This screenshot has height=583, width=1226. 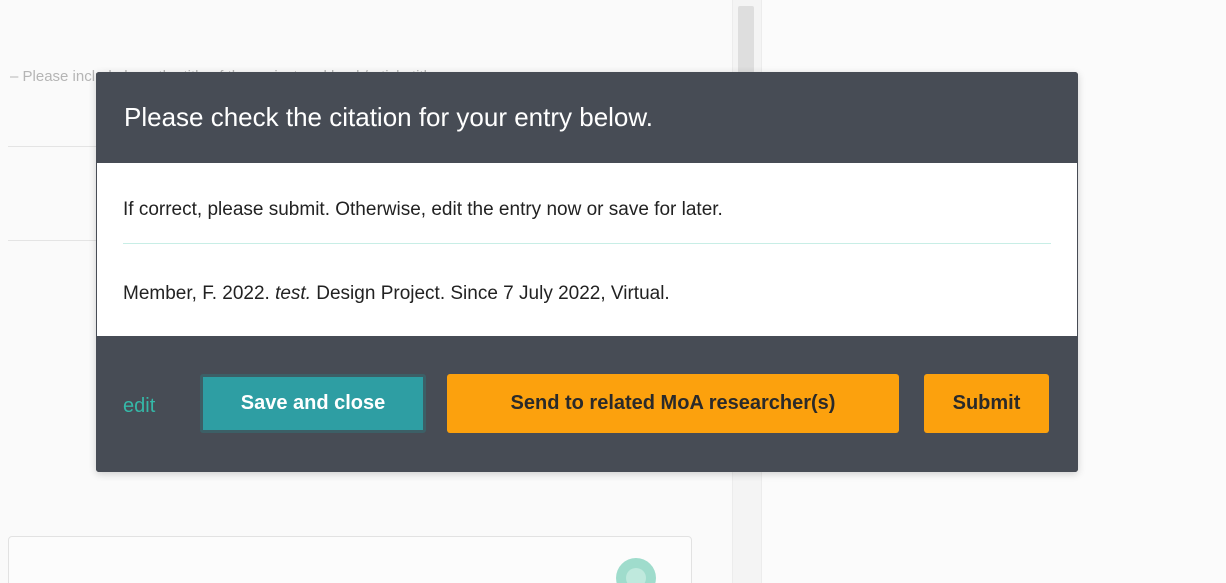 I want to click on edit-link: edit, so click(x=139, y=406).